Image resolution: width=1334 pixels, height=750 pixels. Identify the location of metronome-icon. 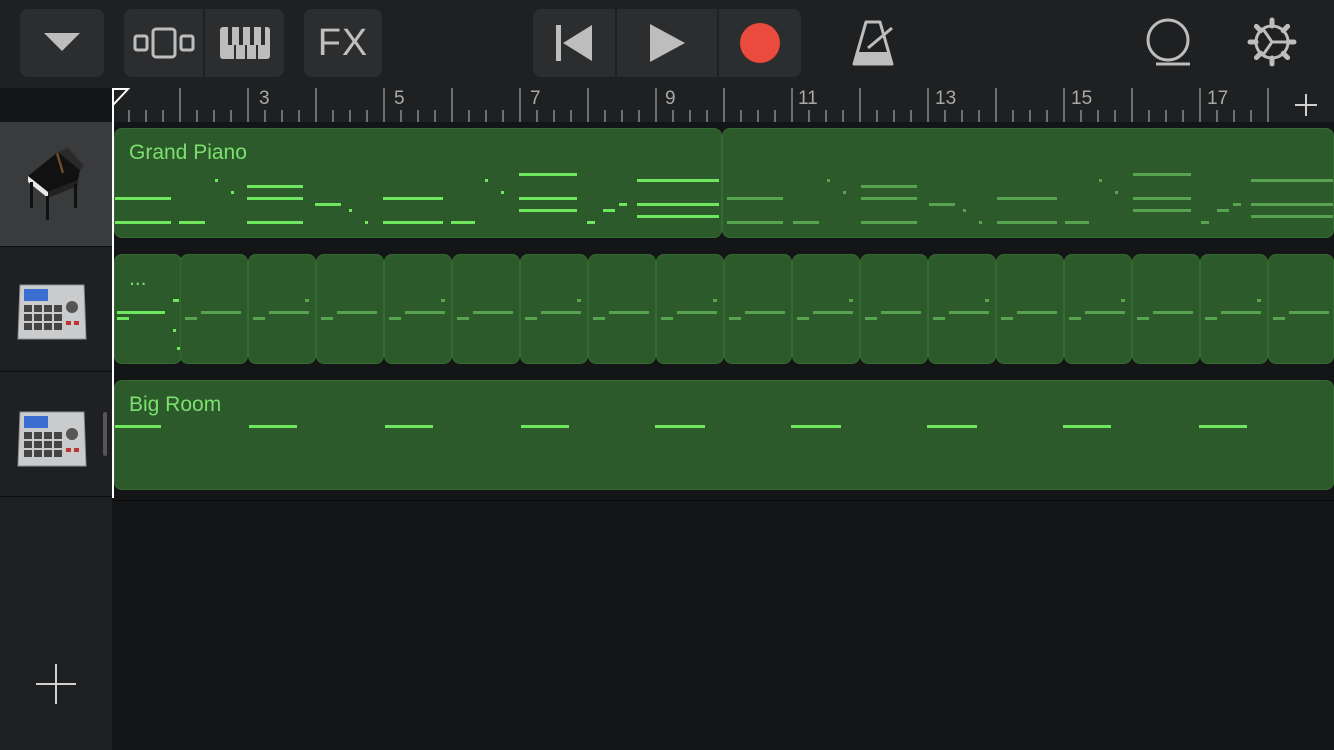
(873, 43).